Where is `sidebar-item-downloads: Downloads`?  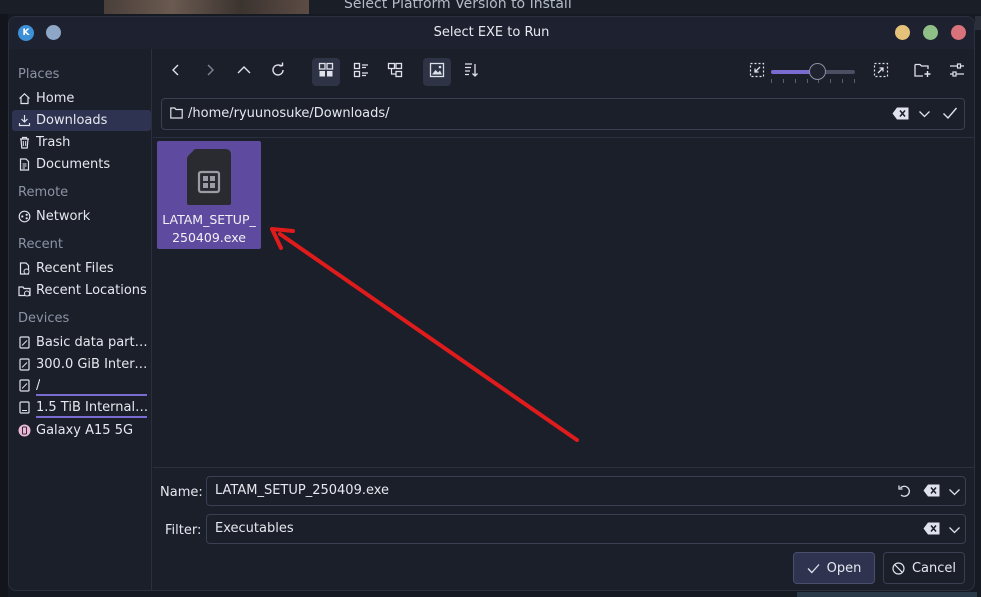 sidebar-item-downloads: Downloads is located at coordinates (81, 120).